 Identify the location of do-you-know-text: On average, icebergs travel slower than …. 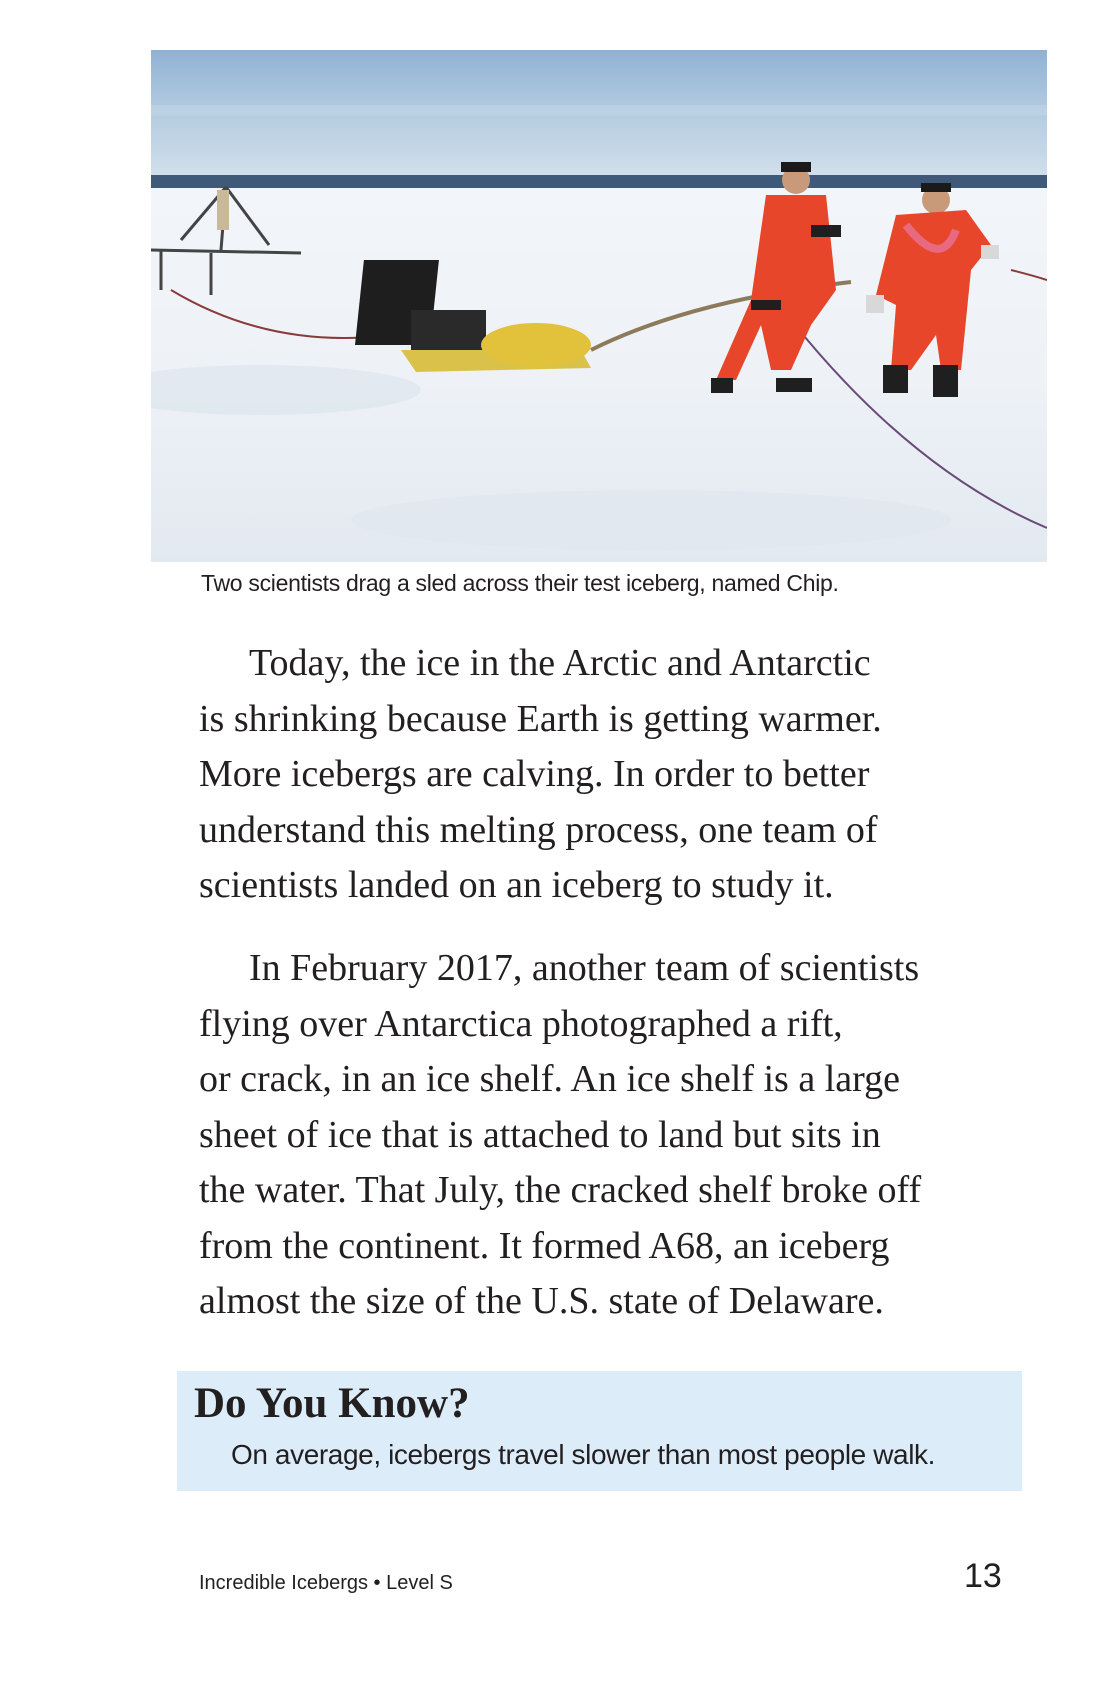
(583, 1454).